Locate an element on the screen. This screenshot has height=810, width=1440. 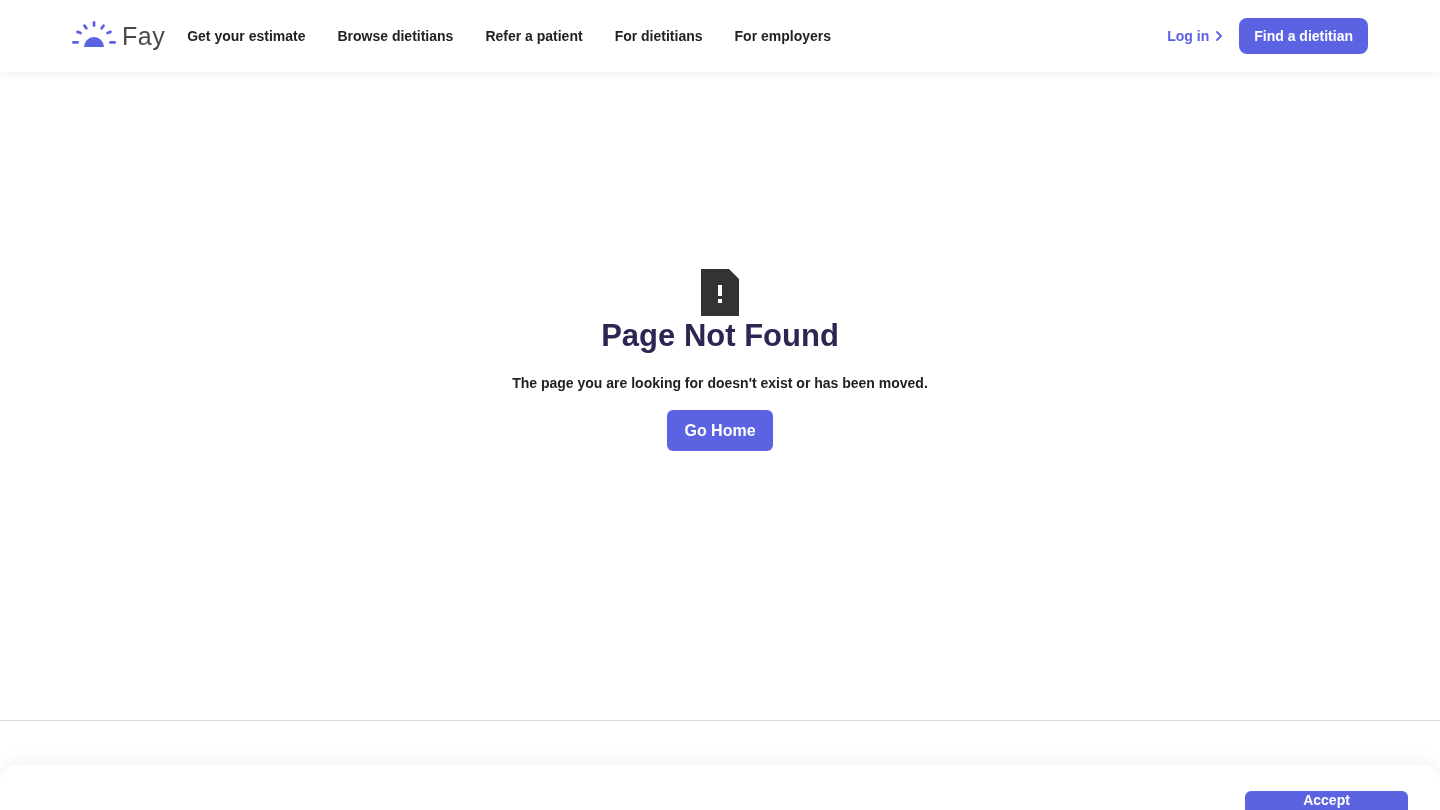
nav-link: Refer a patient is located at coordinates (534, 36).